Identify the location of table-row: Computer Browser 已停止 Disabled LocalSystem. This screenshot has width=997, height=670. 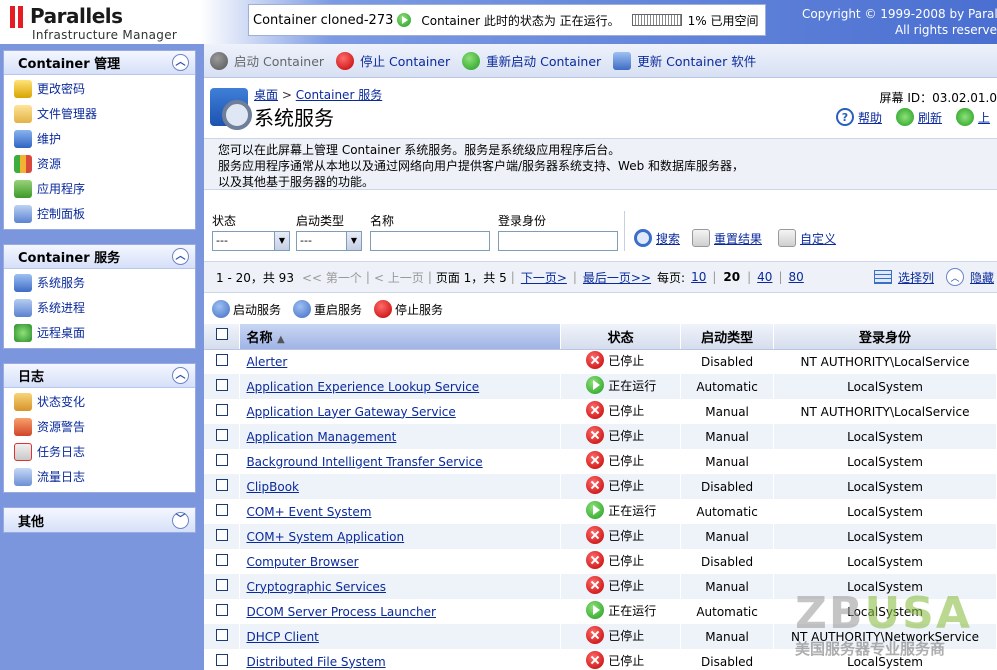
(600, 561).